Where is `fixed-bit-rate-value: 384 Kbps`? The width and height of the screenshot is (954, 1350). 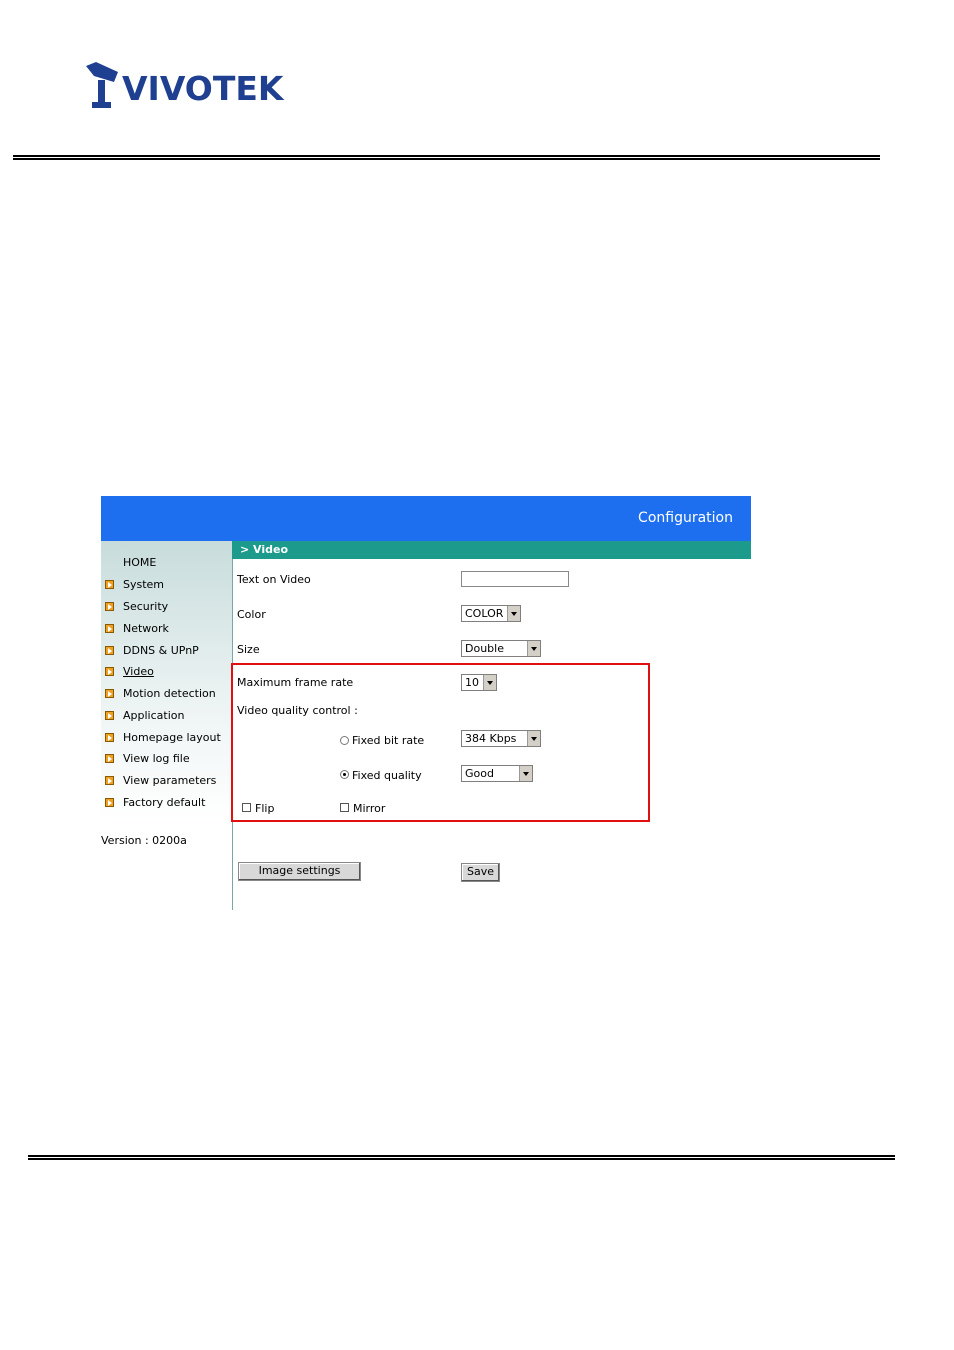
fixed-bit-rate-value: 384 Kbps is located at coordinates (491, 738).